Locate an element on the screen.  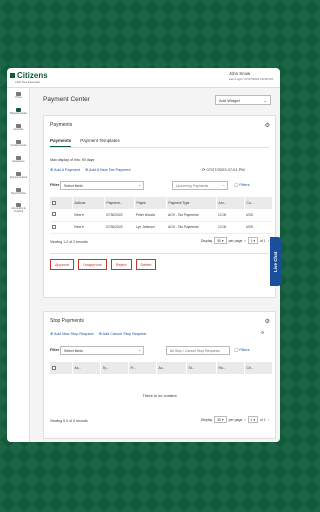
per-page-label: per page is located at coordinates (235, 419).